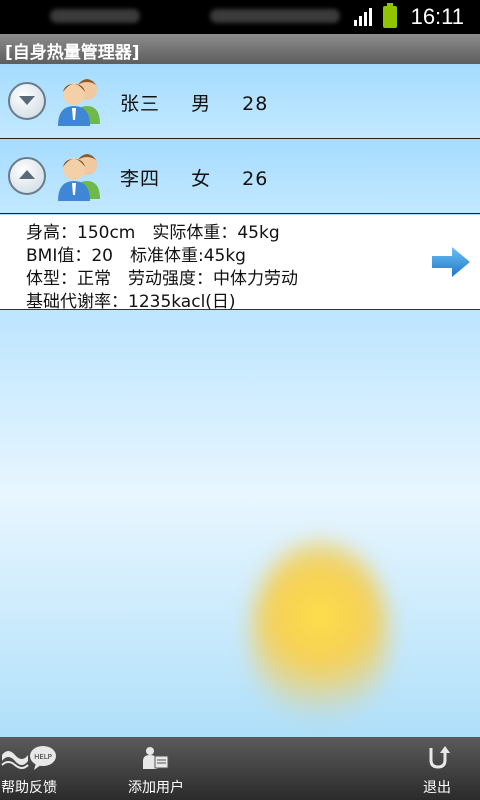  What do you see at coordinates (437, 788) in the screenshot?
I see `nav-exit-label: 退出` at bounding box center [437, 788].